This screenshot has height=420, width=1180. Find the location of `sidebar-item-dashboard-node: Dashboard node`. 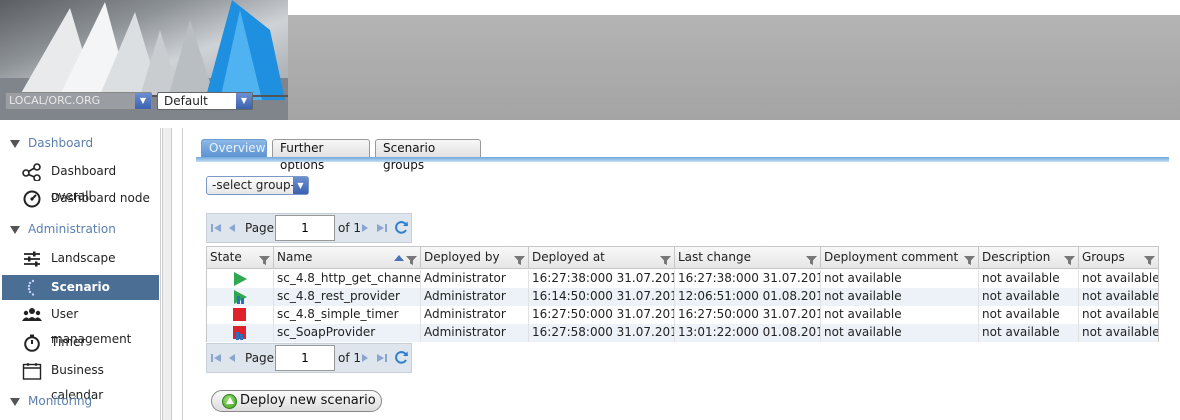

sidebar-item-dashboard-node: Dashboard node is located at coordinates (80, 198).